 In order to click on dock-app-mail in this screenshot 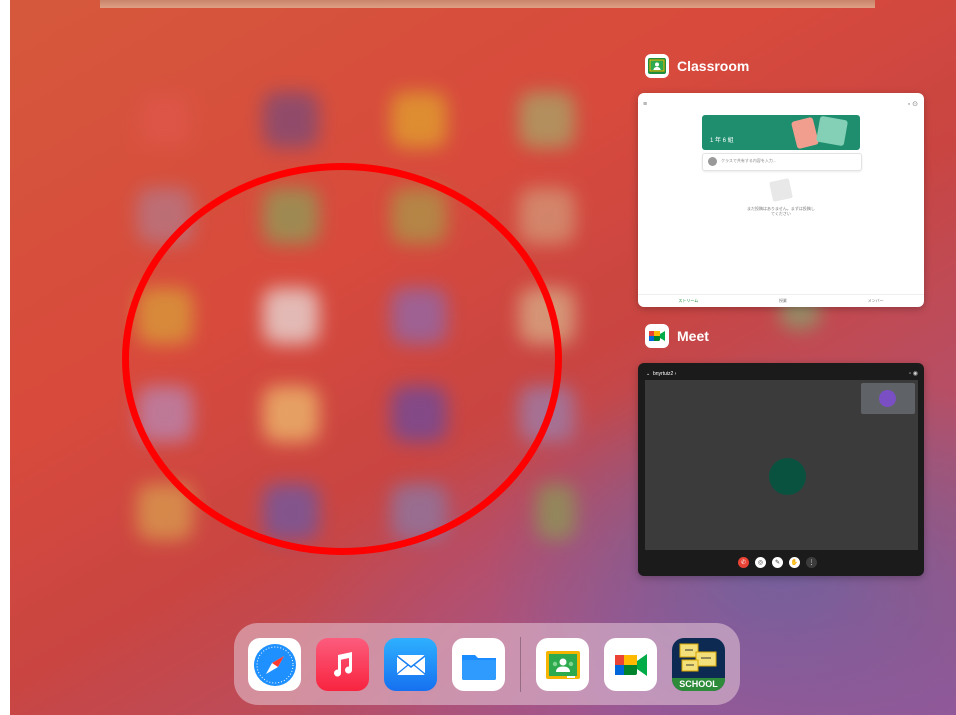, I will do `click(410, 664)`.